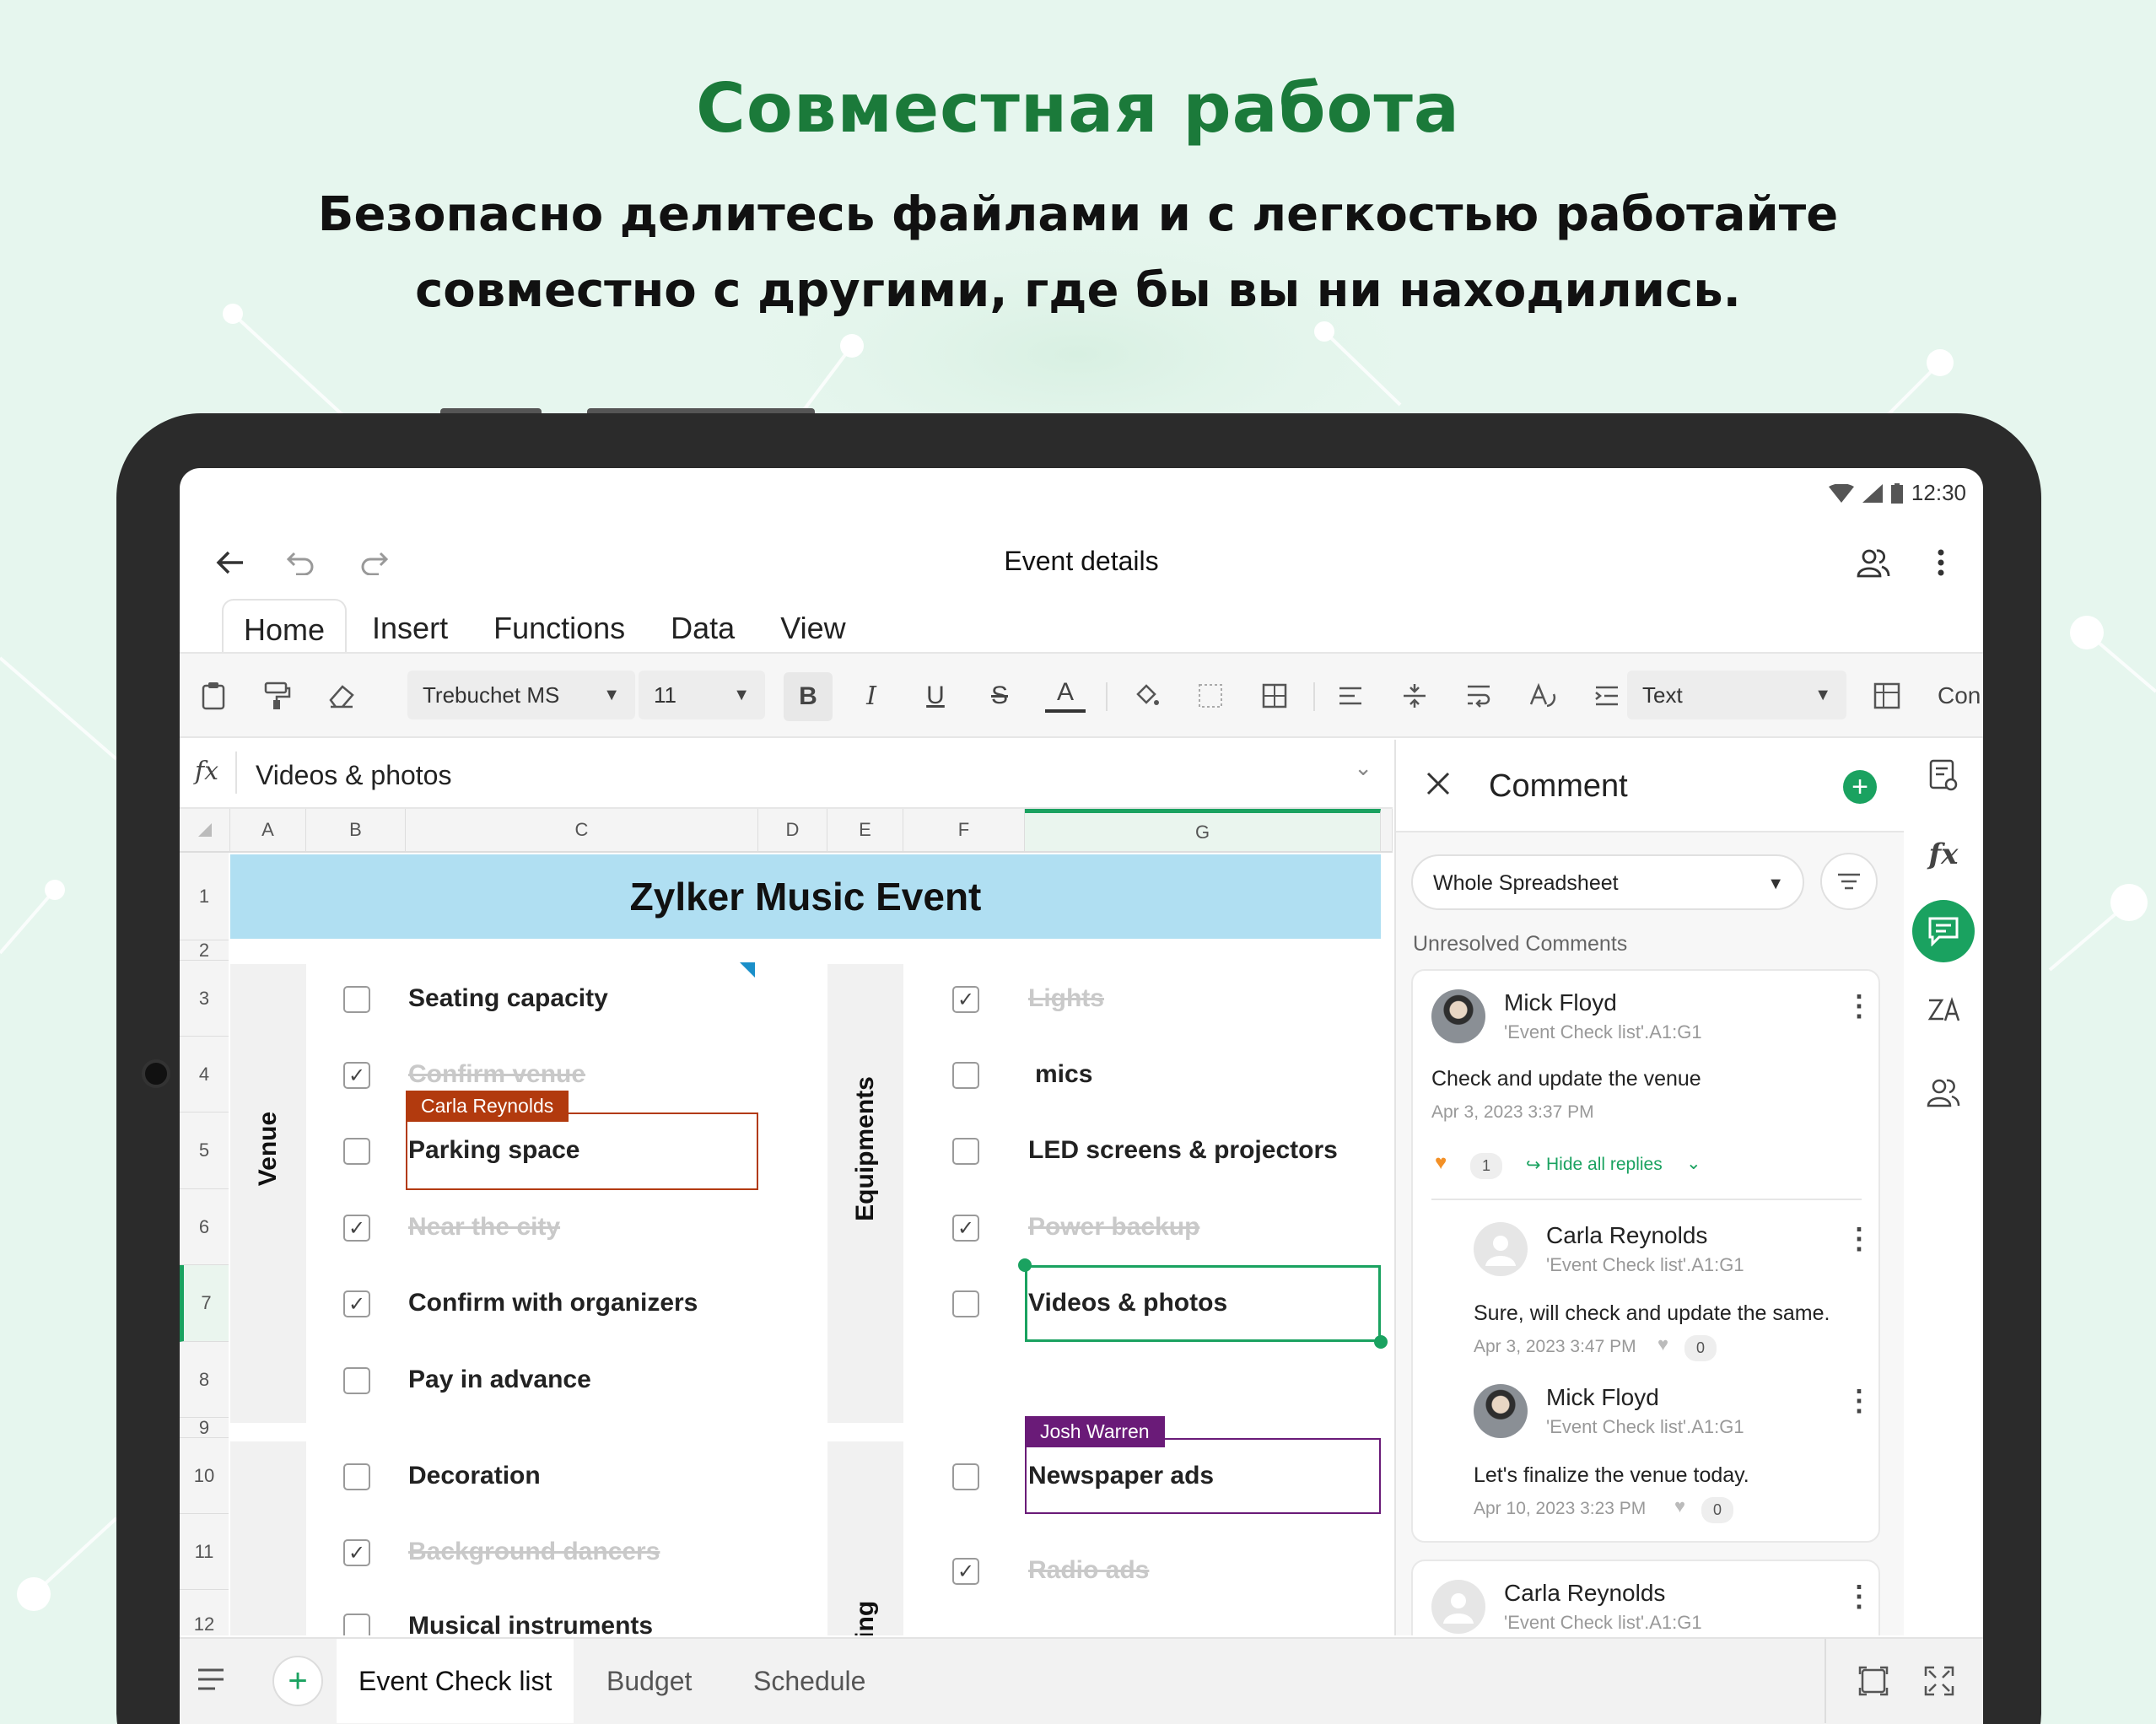 The image size is (2156, 1724). What do you see at coordinates (808, 696) in the screenshot?
I see `bold-button: B` at bounding box center [808, 696].